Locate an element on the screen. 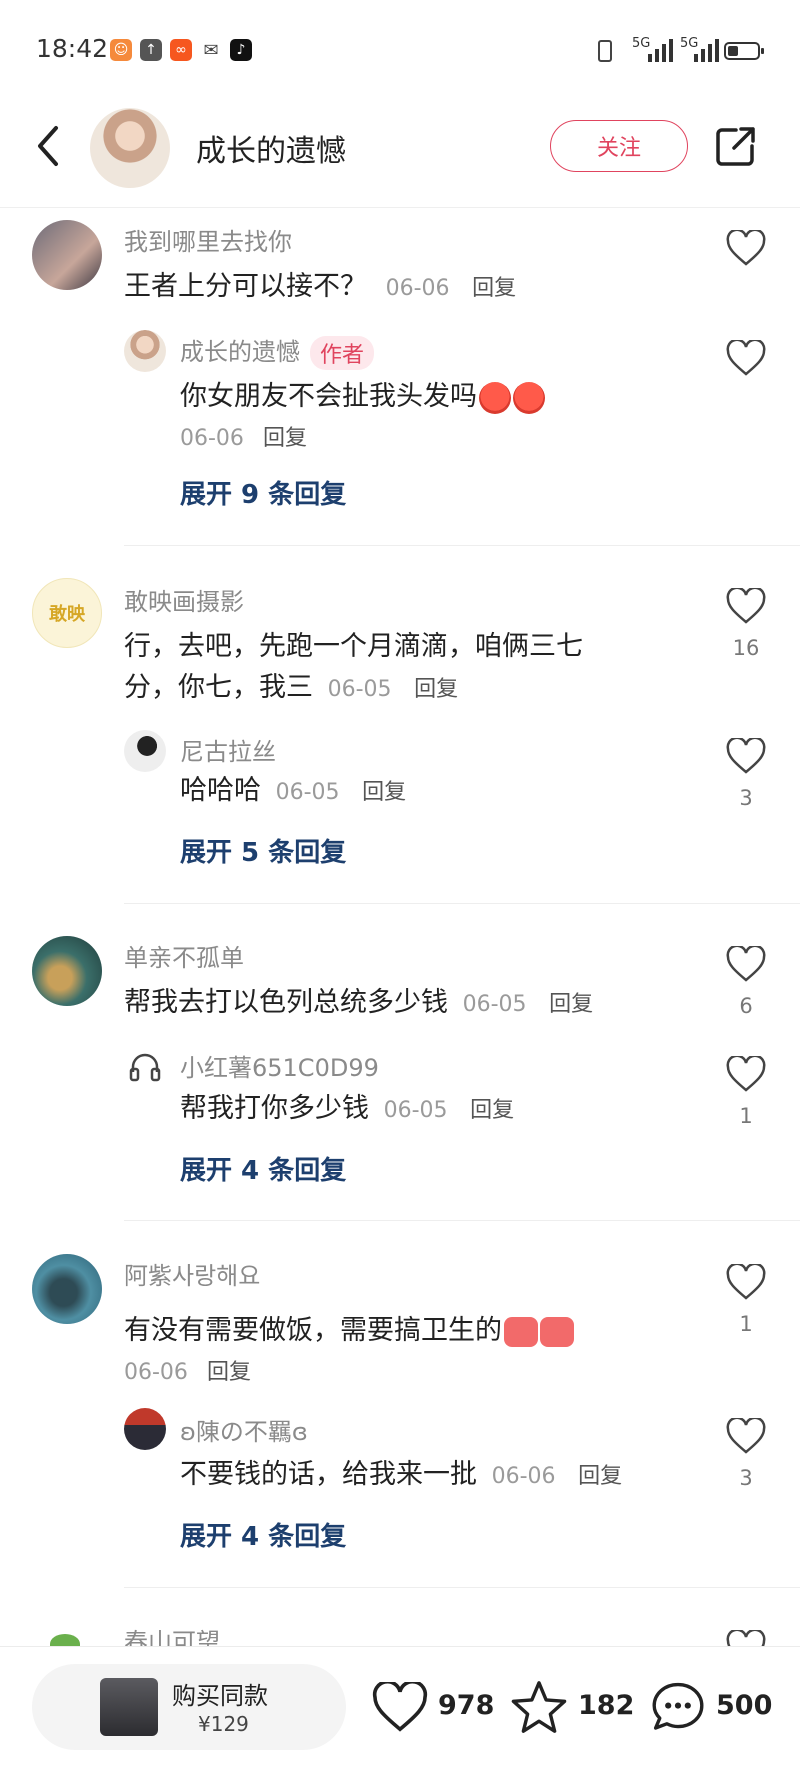 The width and height of the screenshot is (800, 1769). comment-body-line-1: 行，去吧，先跑一个月滴滴，咱俩三七 is located at coordinates (353, 646).